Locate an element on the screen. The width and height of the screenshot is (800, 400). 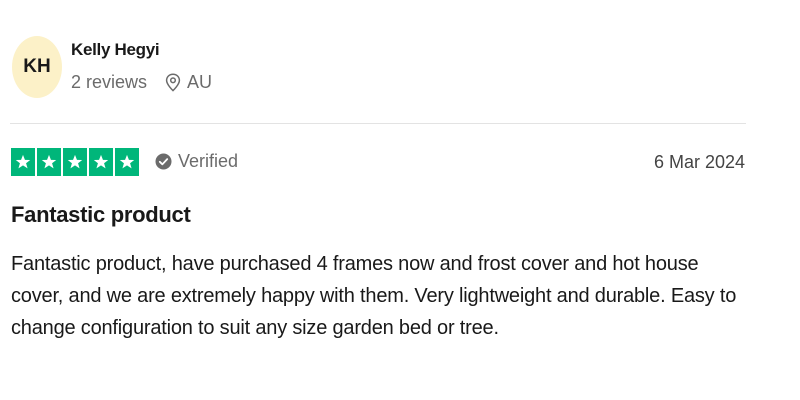
reviewer-country: AU is located at coordinates (200, 82).